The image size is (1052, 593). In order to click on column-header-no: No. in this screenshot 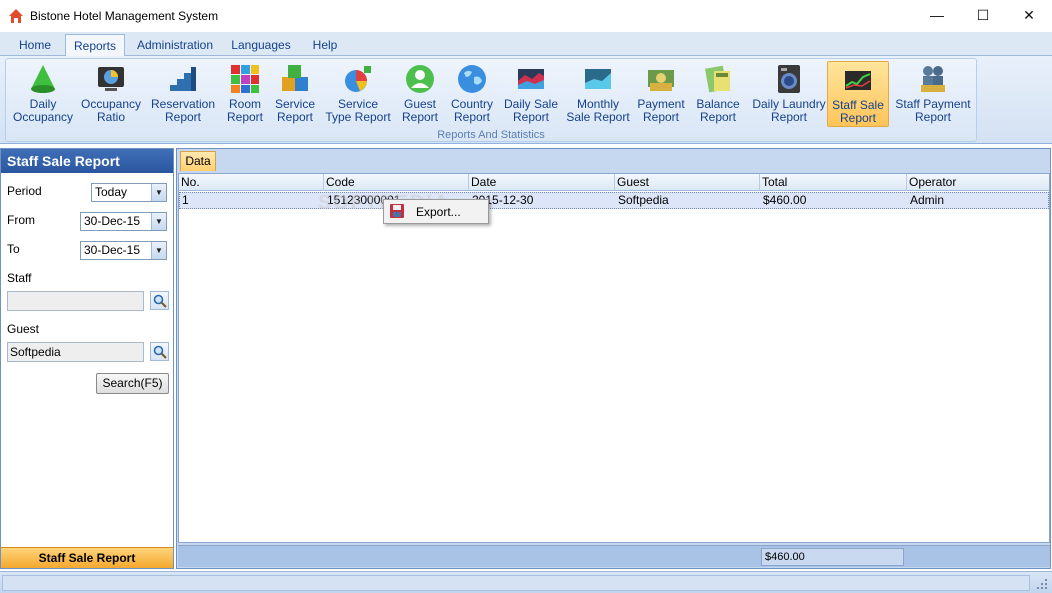, I will do `click(251, 182)`.